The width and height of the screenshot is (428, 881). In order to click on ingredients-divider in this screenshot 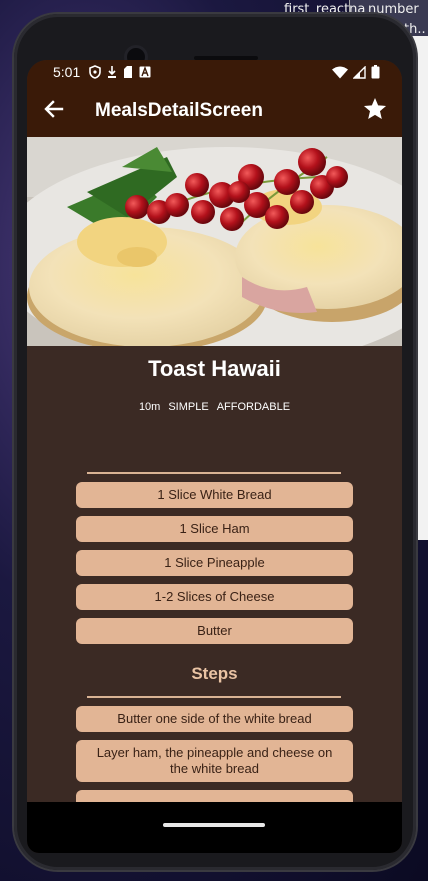, I will do `click(214, 473)`.